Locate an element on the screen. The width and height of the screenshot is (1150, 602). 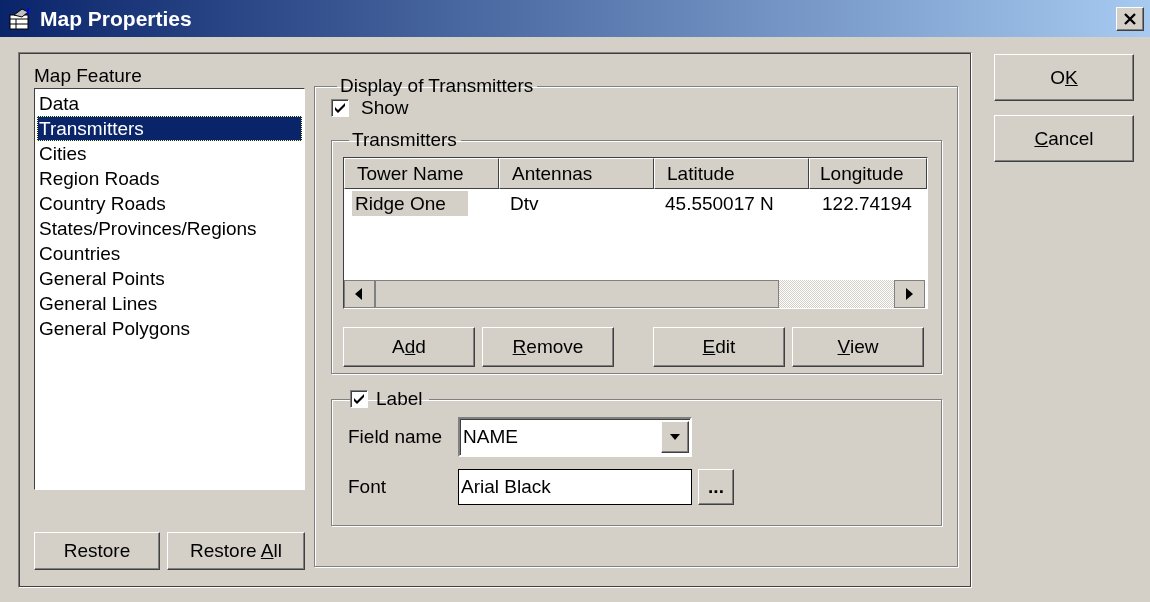
close-icon is located at coordinates (1130, 18).